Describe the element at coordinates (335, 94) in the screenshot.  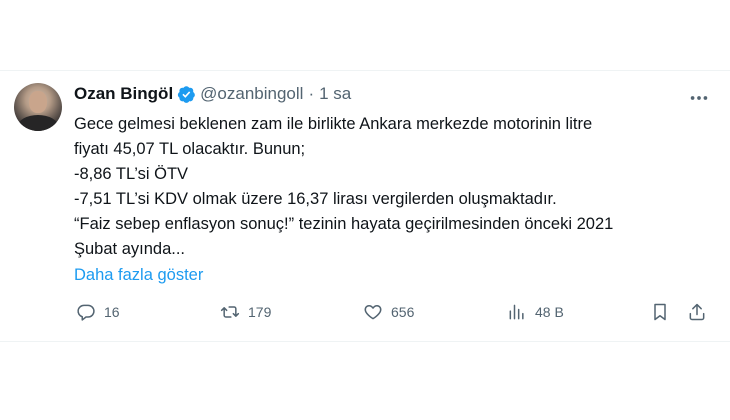
I see `tweet-time: 1 sa` at that location.